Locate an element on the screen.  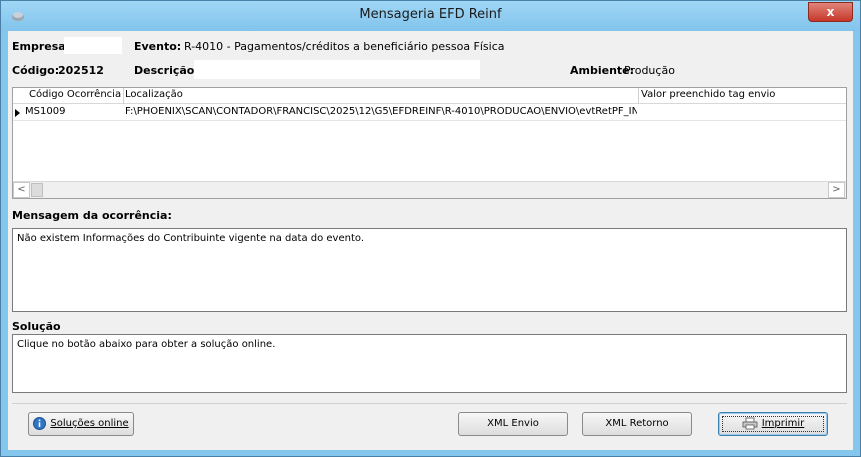
column-header-localizacao: Localização is located at coordinates (154, 94).